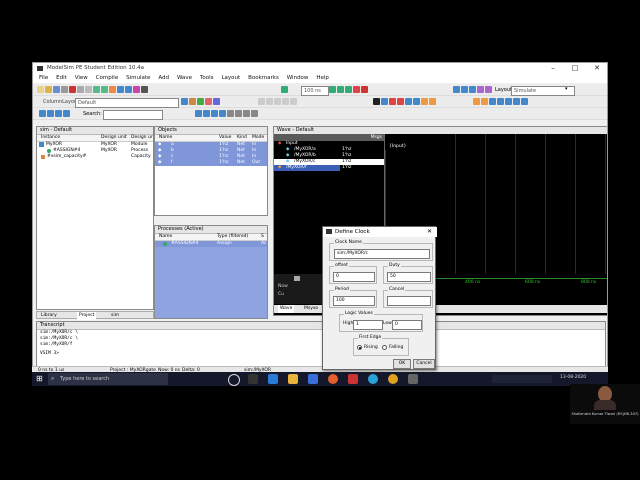 The height and width of the screenshot is (480, 640). Describe the element at coordinates (192, 101) in the screenshot. I see `memory-icon` at that location.